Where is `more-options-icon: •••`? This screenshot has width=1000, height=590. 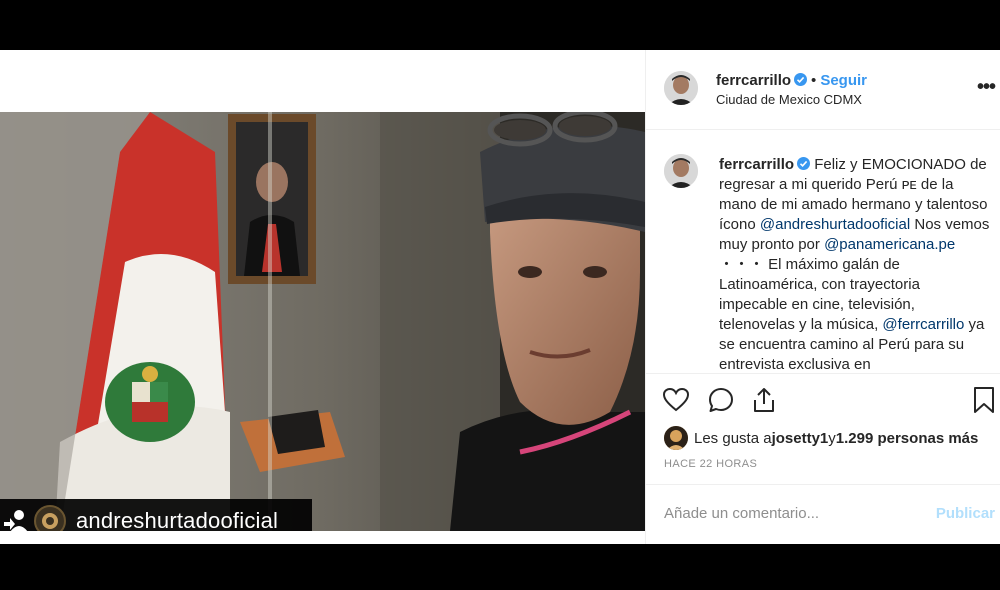
more-options-icon: ••• is located at coordinates (986, 87).